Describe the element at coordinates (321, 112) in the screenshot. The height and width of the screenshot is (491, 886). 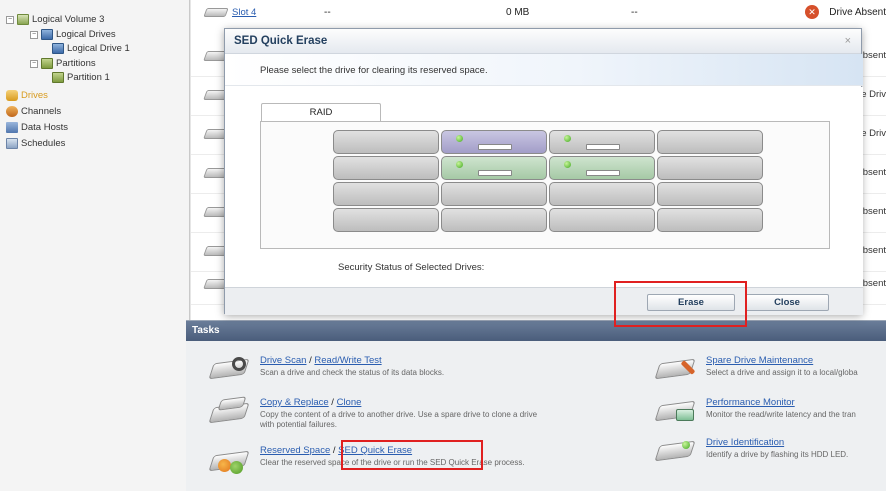
I see `tab-raid: RAID` at that location.